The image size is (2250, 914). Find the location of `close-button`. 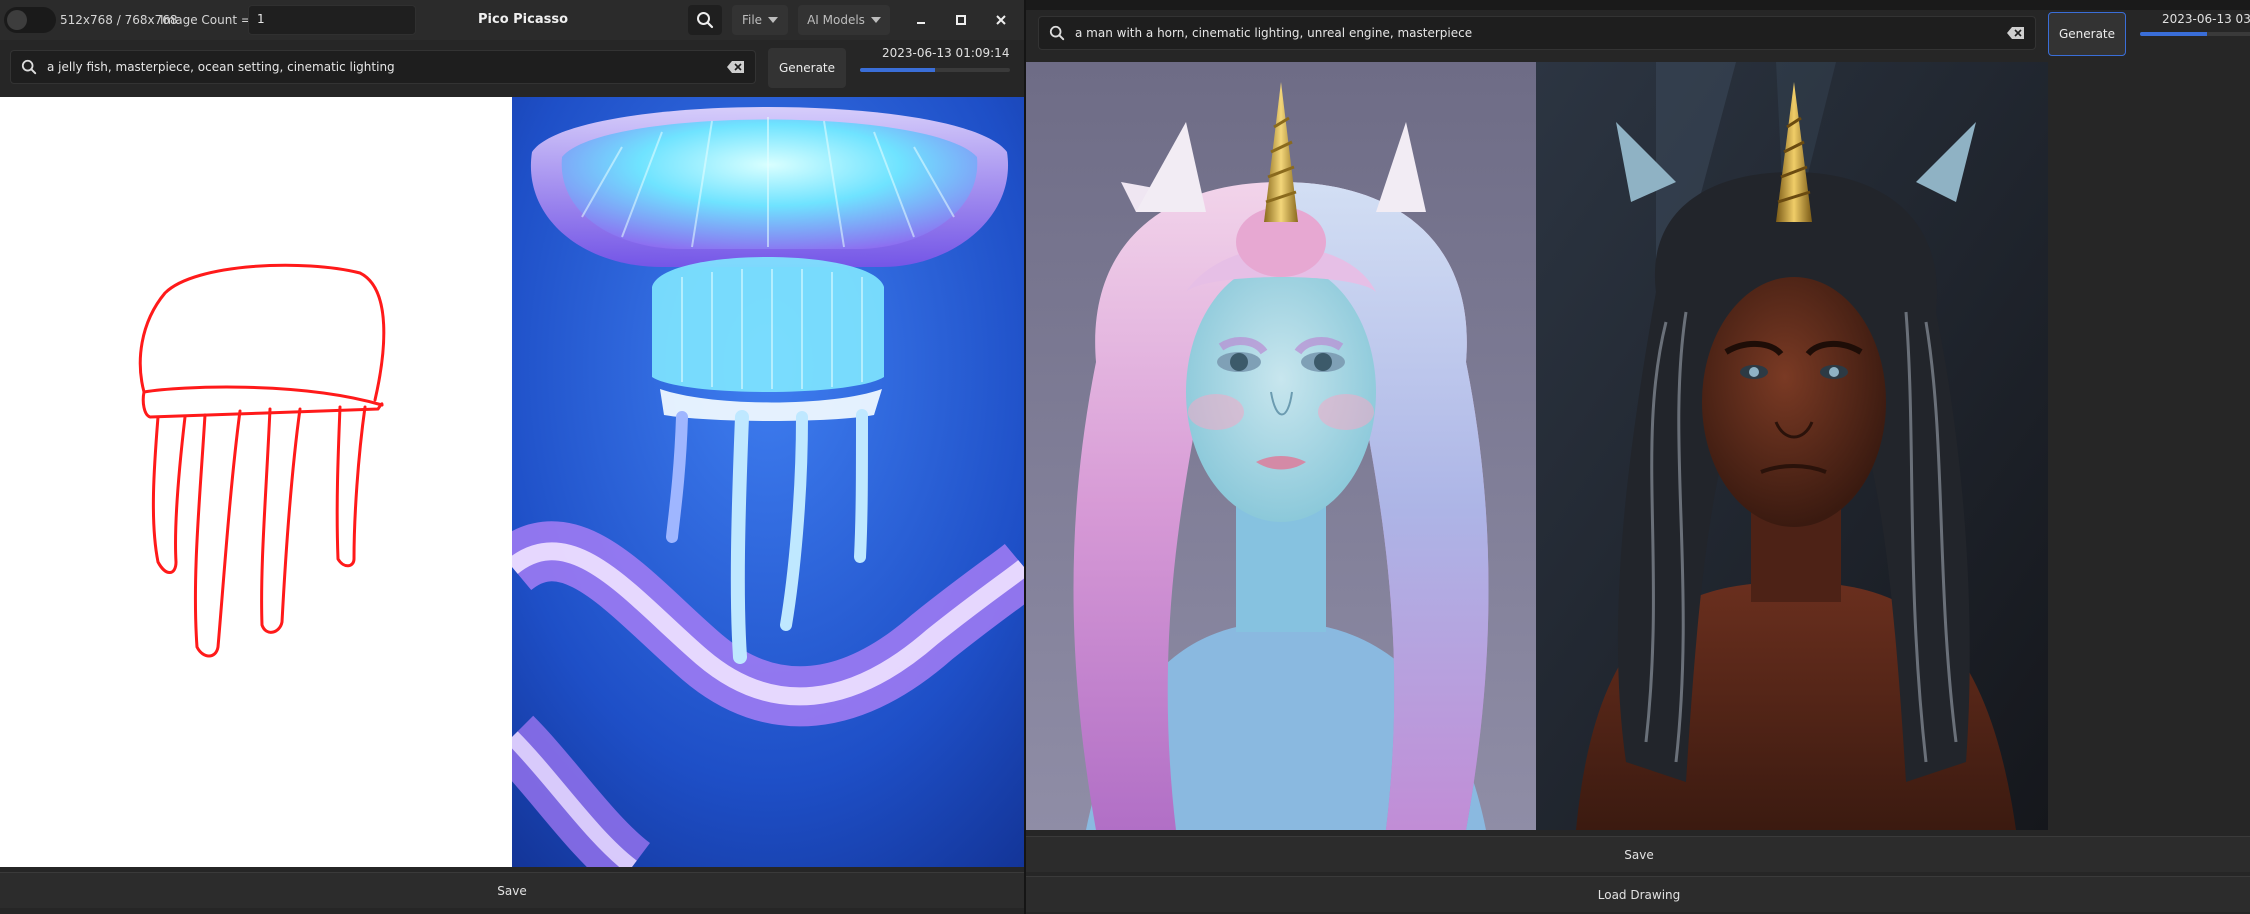

close-button is located at coordinates (1001, 20).